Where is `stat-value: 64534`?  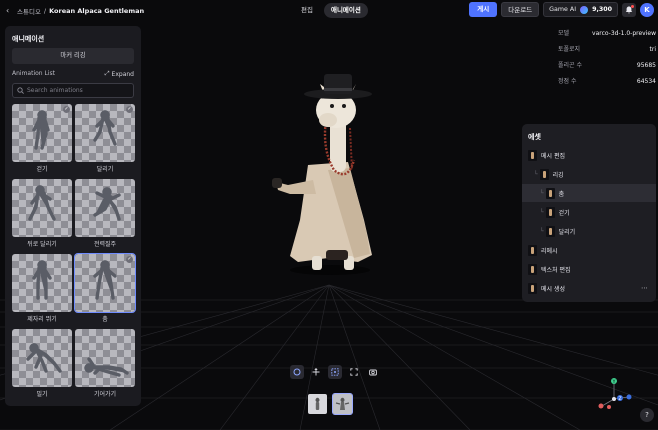
stat-value: 64534 is located at coordinates (646, 81).